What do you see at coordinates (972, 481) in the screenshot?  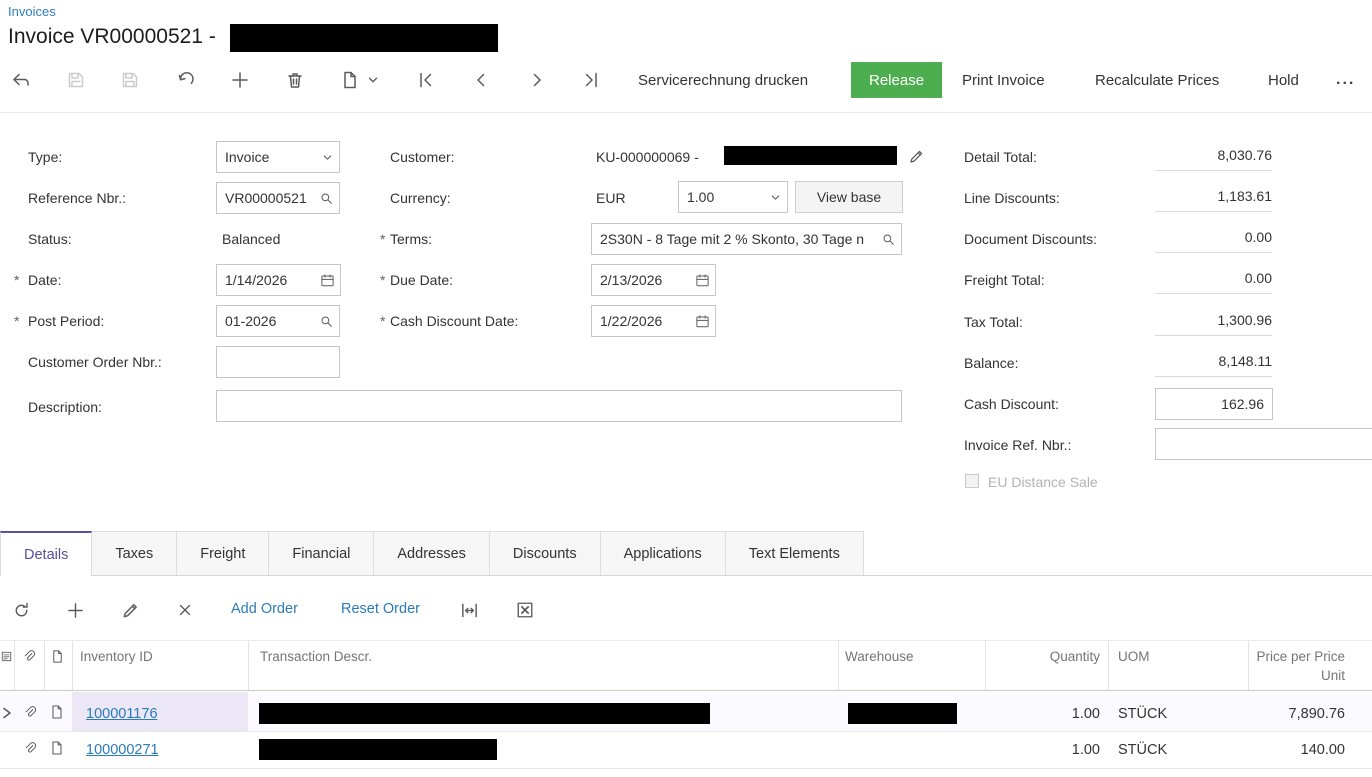 I see `eu-distance-sale-checkbox` at bounding box center [972, 481].